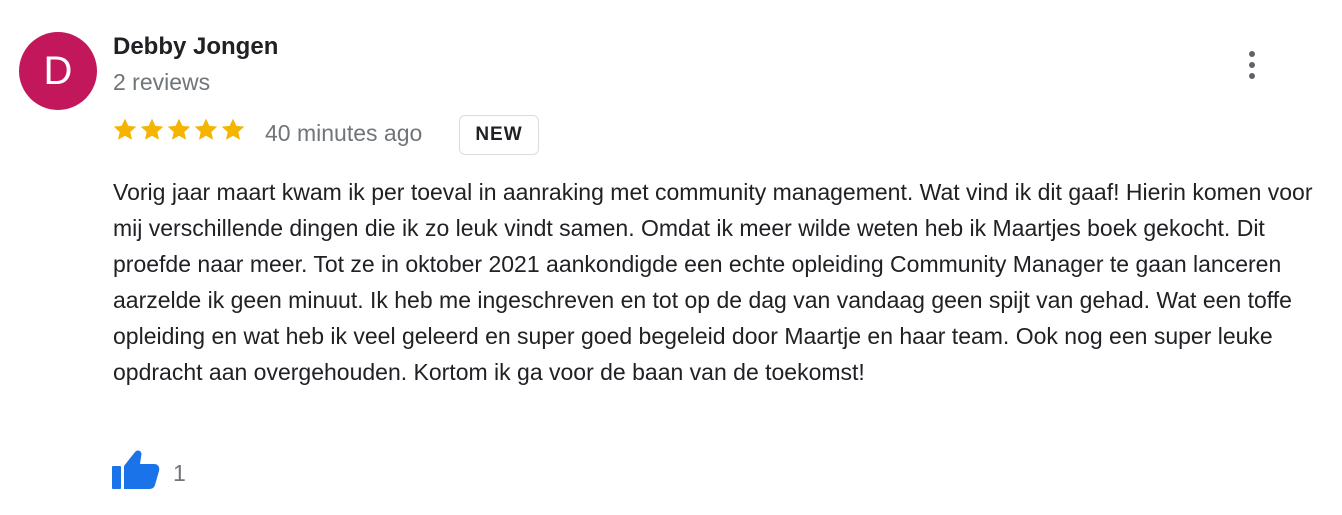 The height and width of the screenshot is (515, 1342). Describe the element at coordinates (344, 133) in the screenshot. I see `review-time: 40 minutes ago` at that location.